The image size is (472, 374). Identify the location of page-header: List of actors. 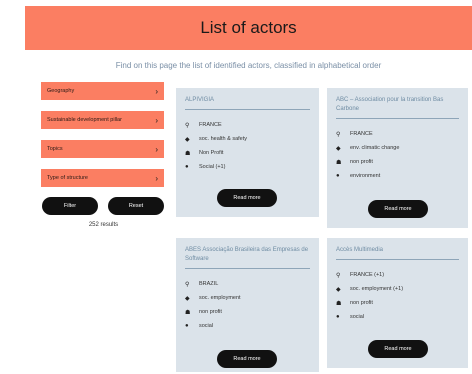
(248, 28).